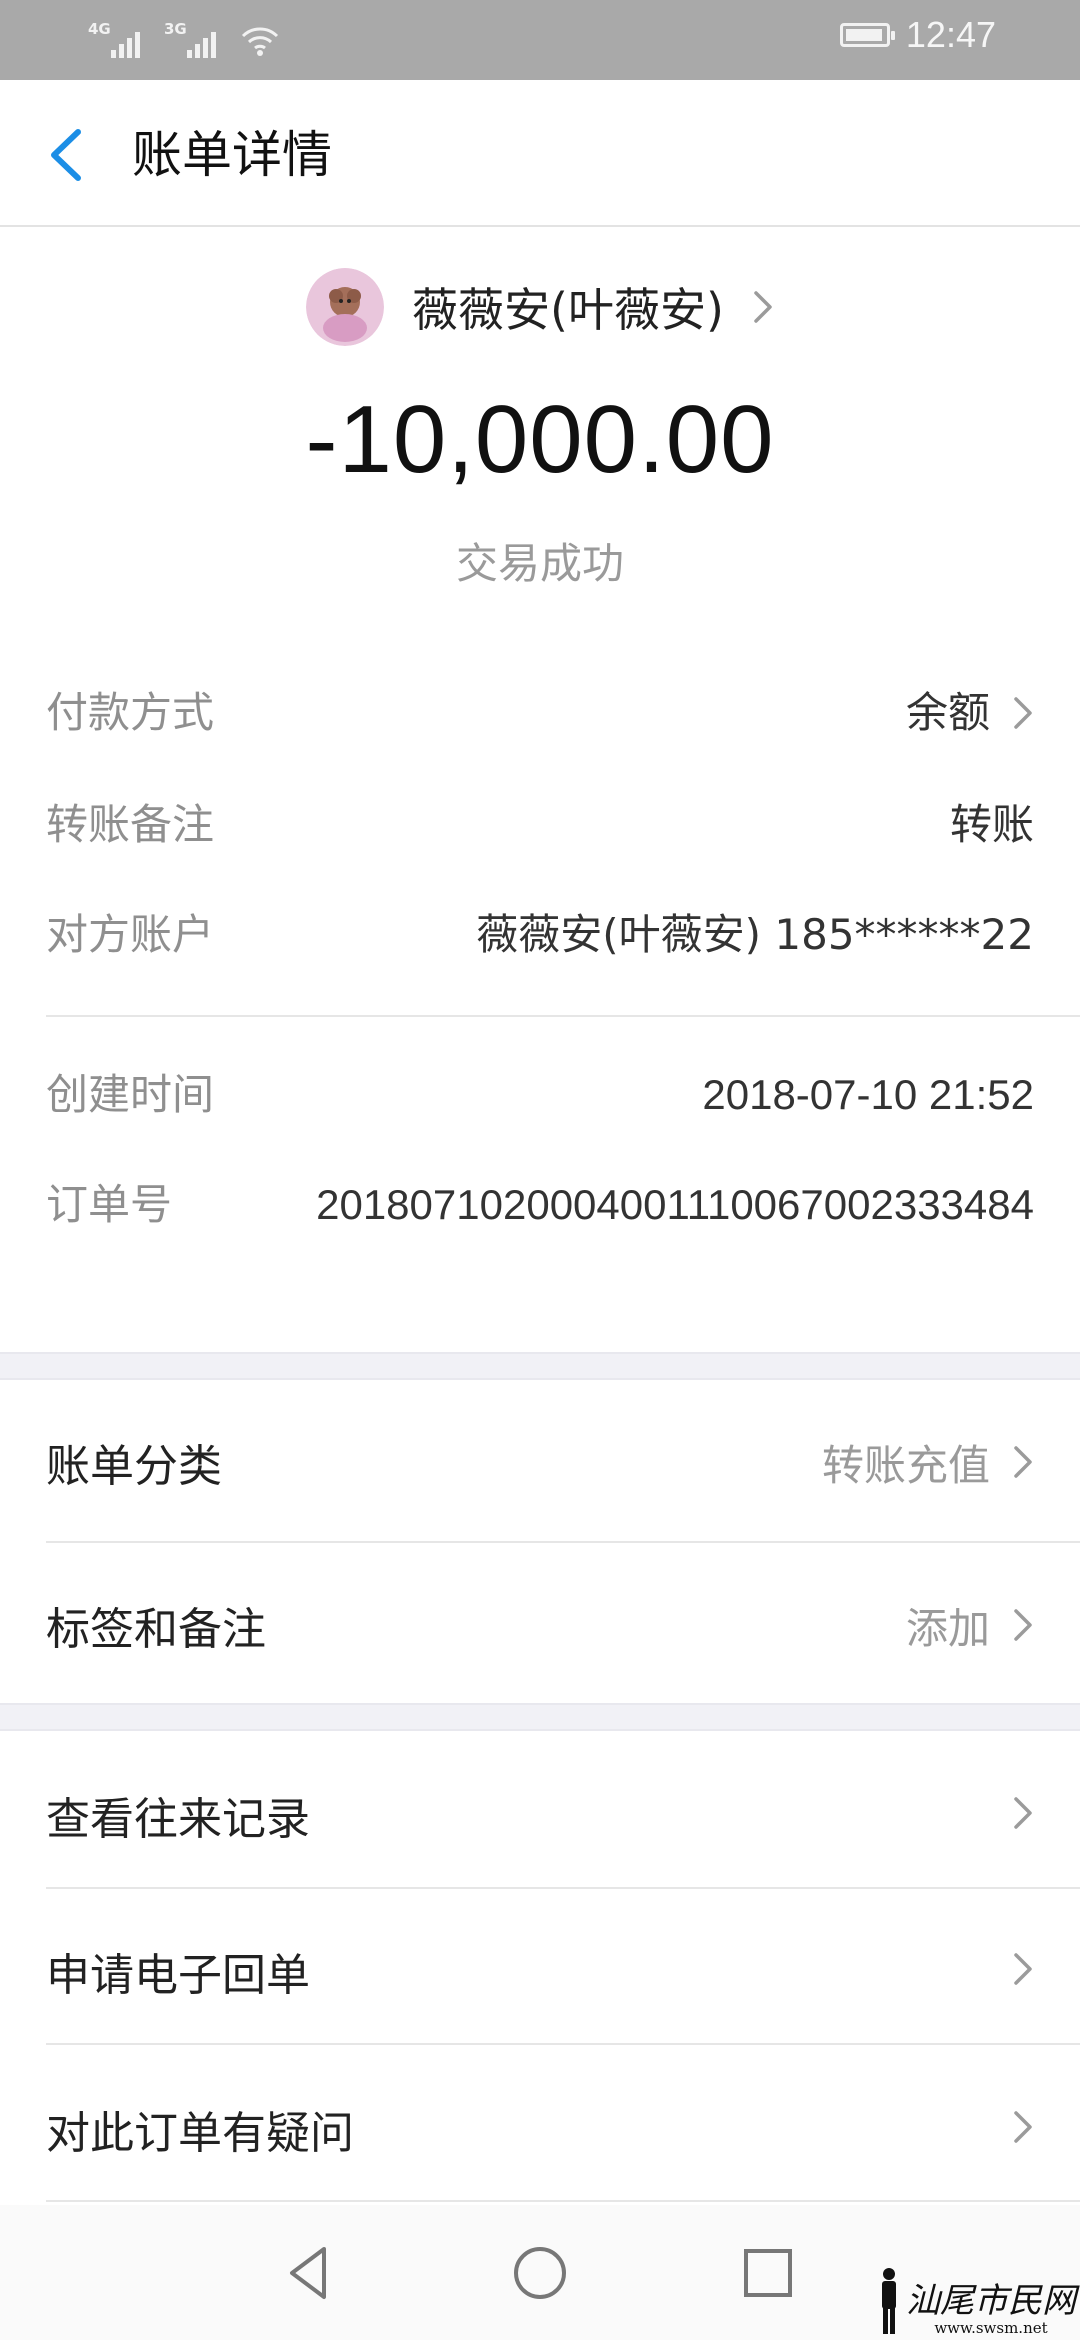  Describe the element at coordinates (540, 713) in the screenshot. I see `payment-method-row: 付款方式 余额` at that location.